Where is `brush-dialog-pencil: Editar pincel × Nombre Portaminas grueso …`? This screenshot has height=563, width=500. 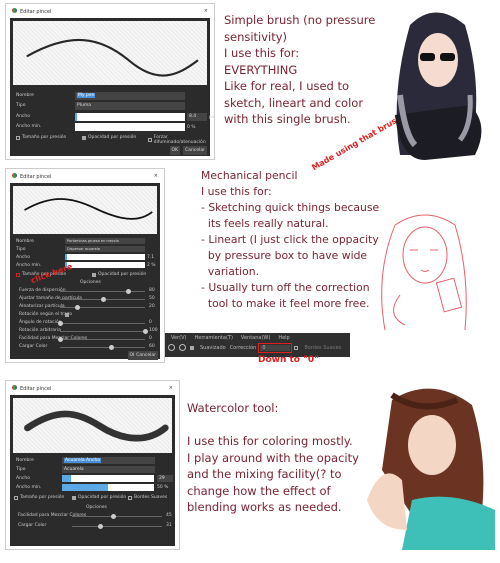 brush-dialog-pencil: Editar pincel × Nombre Portaminas grueso … is located at coordinates (85, 265).